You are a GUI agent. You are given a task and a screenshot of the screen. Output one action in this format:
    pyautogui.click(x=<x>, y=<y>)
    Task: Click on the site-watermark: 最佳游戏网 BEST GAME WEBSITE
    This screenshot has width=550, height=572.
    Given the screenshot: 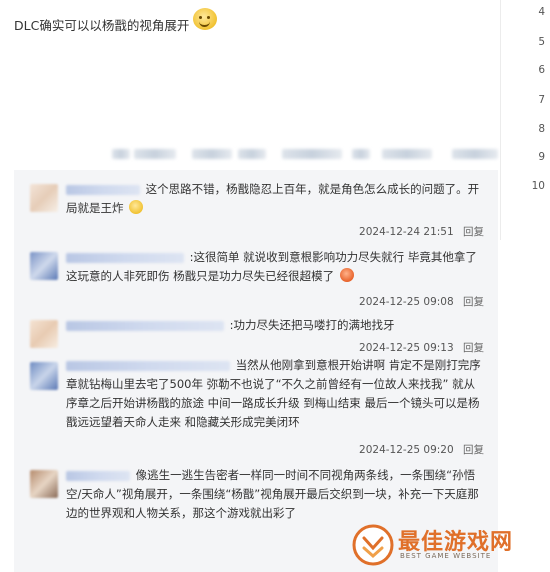 What is the action you would take?
    pyautogui.click(x=447, y=545)
    